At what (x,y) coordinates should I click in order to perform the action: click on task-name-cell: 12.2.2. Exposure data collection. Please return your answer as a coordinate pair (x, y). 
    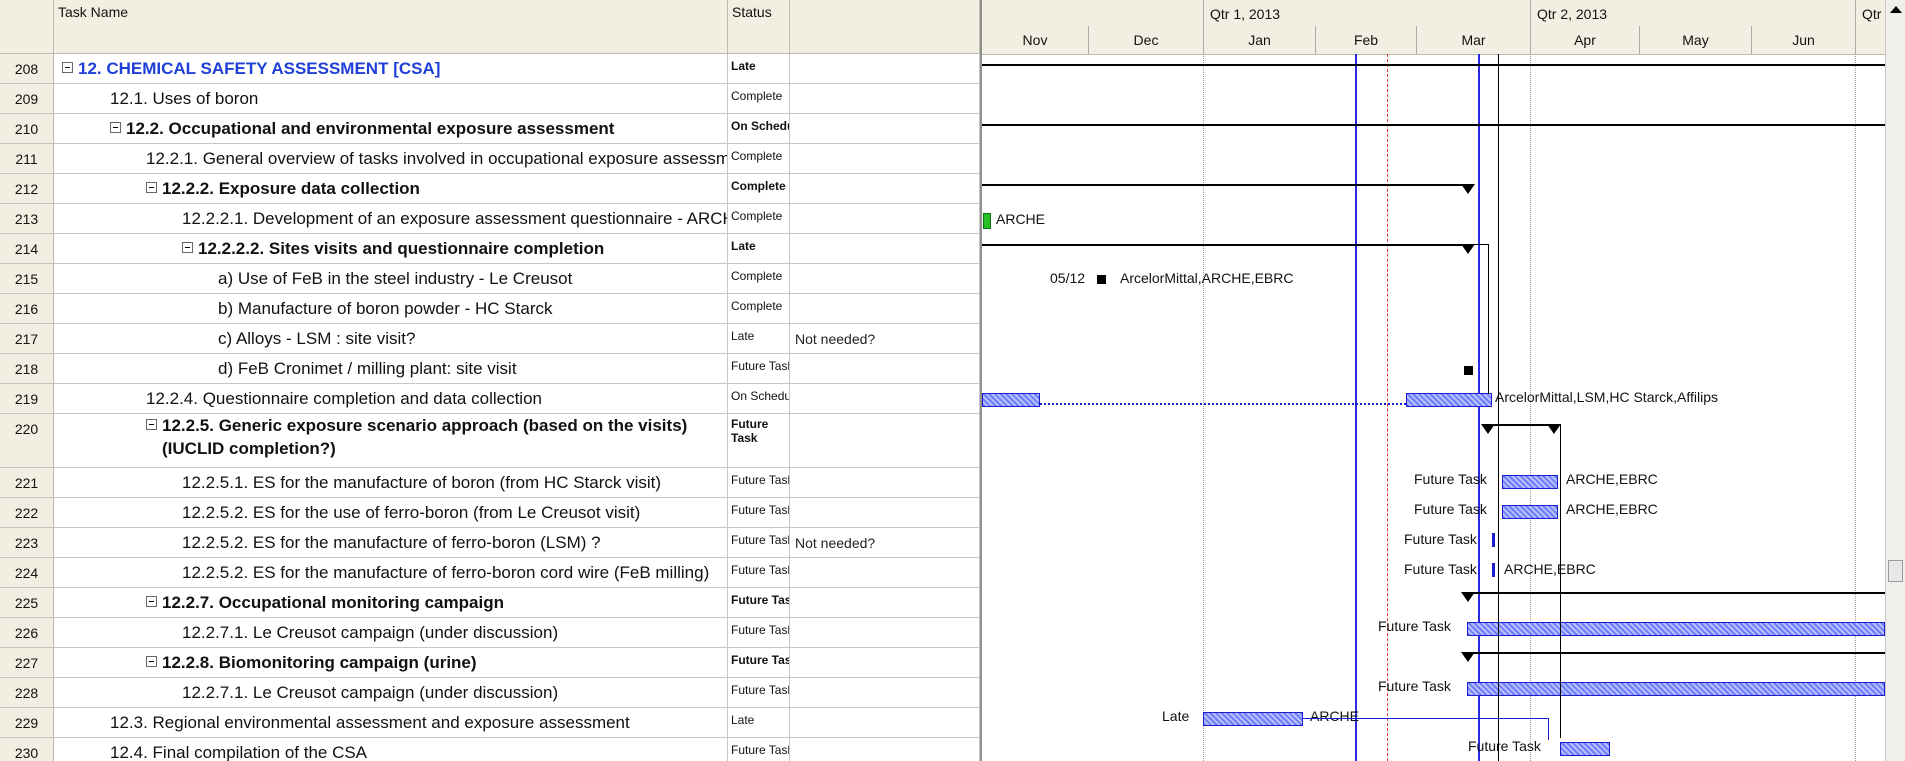
    Looking at the image, I should click on (391, 189).